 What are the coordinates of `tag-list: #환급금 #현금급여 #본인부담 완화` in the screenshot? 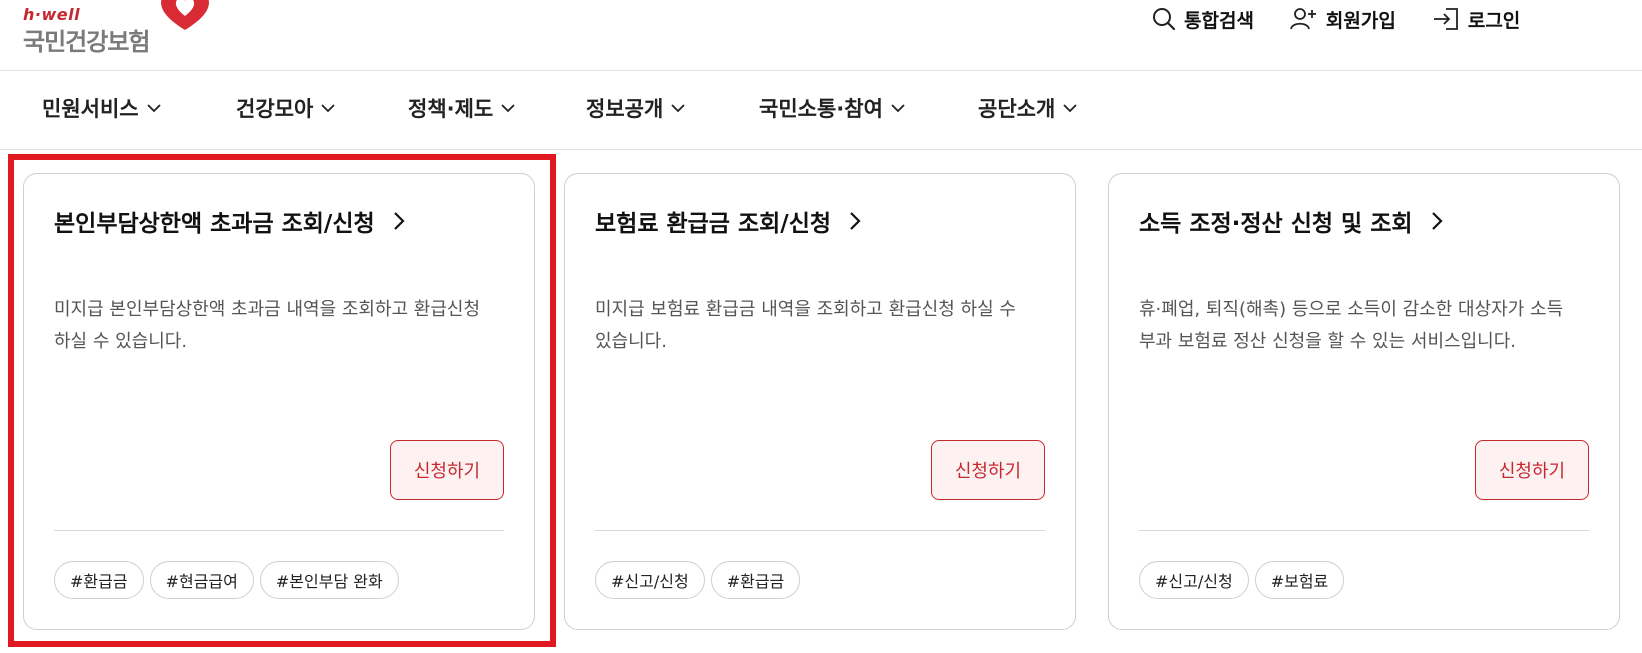 It's located at (226, 580).